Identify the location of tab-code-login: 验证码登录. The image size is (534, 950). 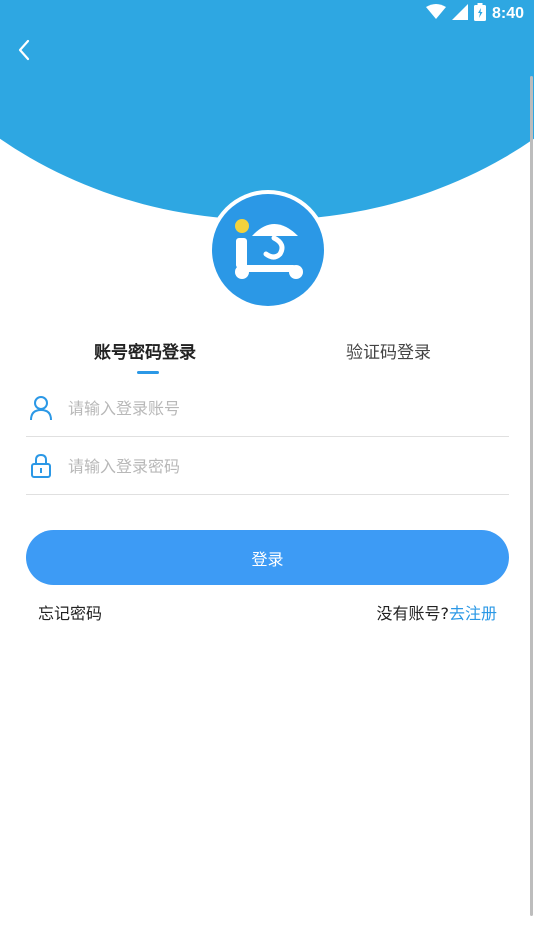
(388, 350).